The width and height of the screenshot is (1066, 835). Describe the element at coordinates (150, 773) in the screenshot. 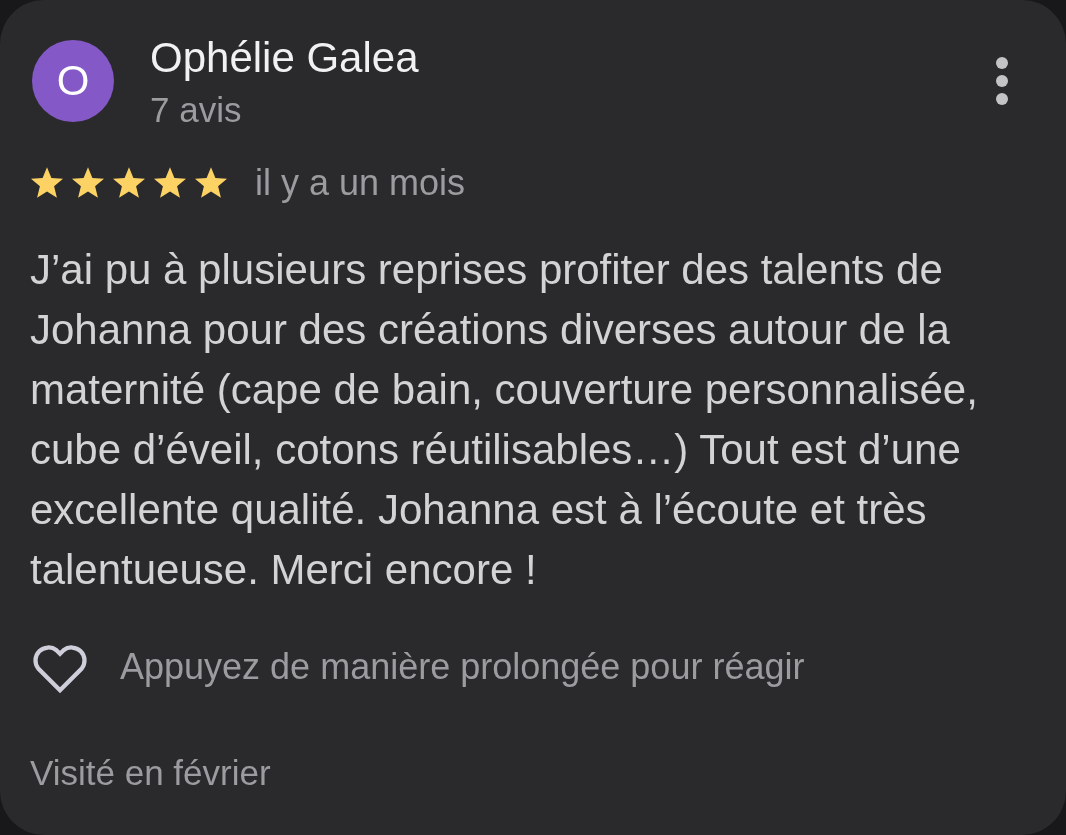

I see `visit-date: Visité en février` at that location.